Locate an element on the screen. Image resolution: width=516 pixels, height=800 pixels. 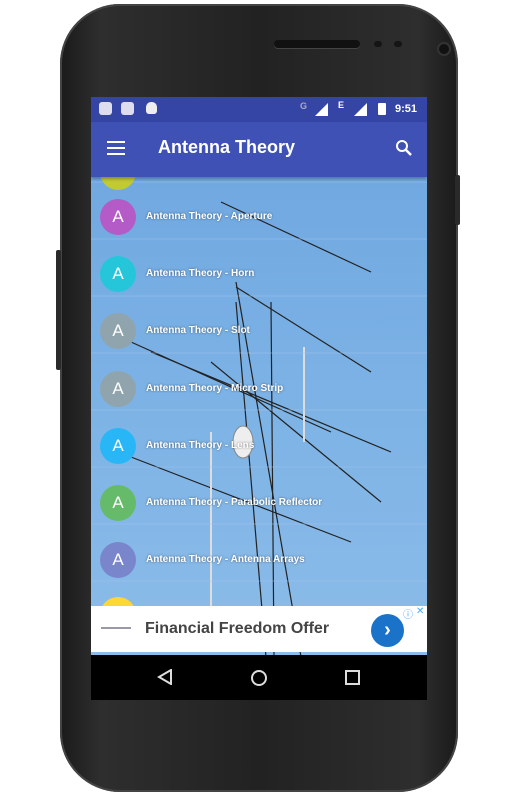
ad-logo is located at coordinates (116, 628).